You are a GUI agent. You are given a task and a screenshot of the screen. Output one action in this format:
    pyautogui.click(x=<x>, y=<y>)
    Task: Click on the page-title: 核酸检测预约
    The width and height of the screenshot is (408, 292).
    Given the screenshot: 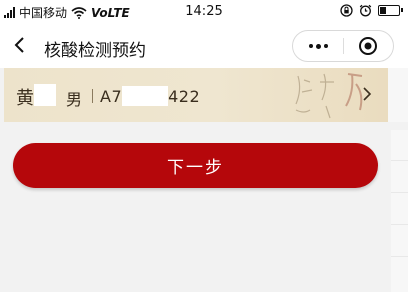 What is the action you would take?
    pyautogui.click(x=95, y=51)
    